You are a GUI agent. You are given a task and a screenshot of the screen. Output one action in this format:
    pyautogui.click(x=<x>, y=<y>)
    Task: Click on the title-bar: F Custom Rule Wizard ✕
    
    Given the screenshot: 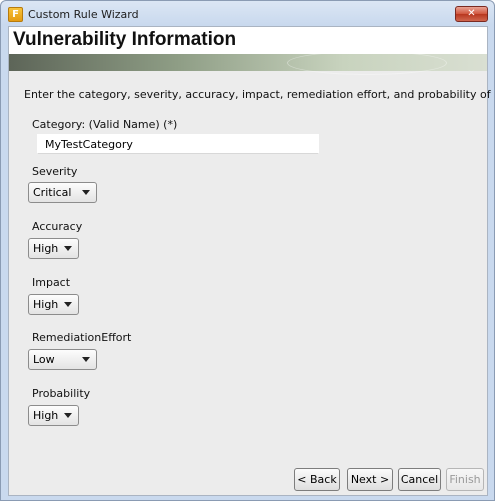 What is the action you would take?
    pyautogui.click(x=247, y=14)
    